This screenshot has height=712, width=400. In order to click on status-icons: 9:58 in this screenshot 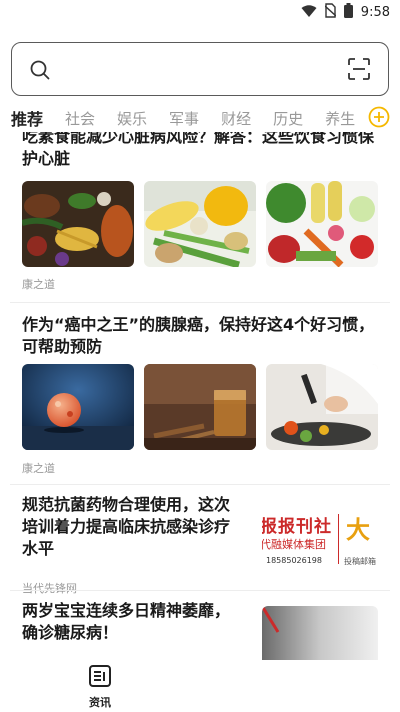, I will do `click(345, 12)`.